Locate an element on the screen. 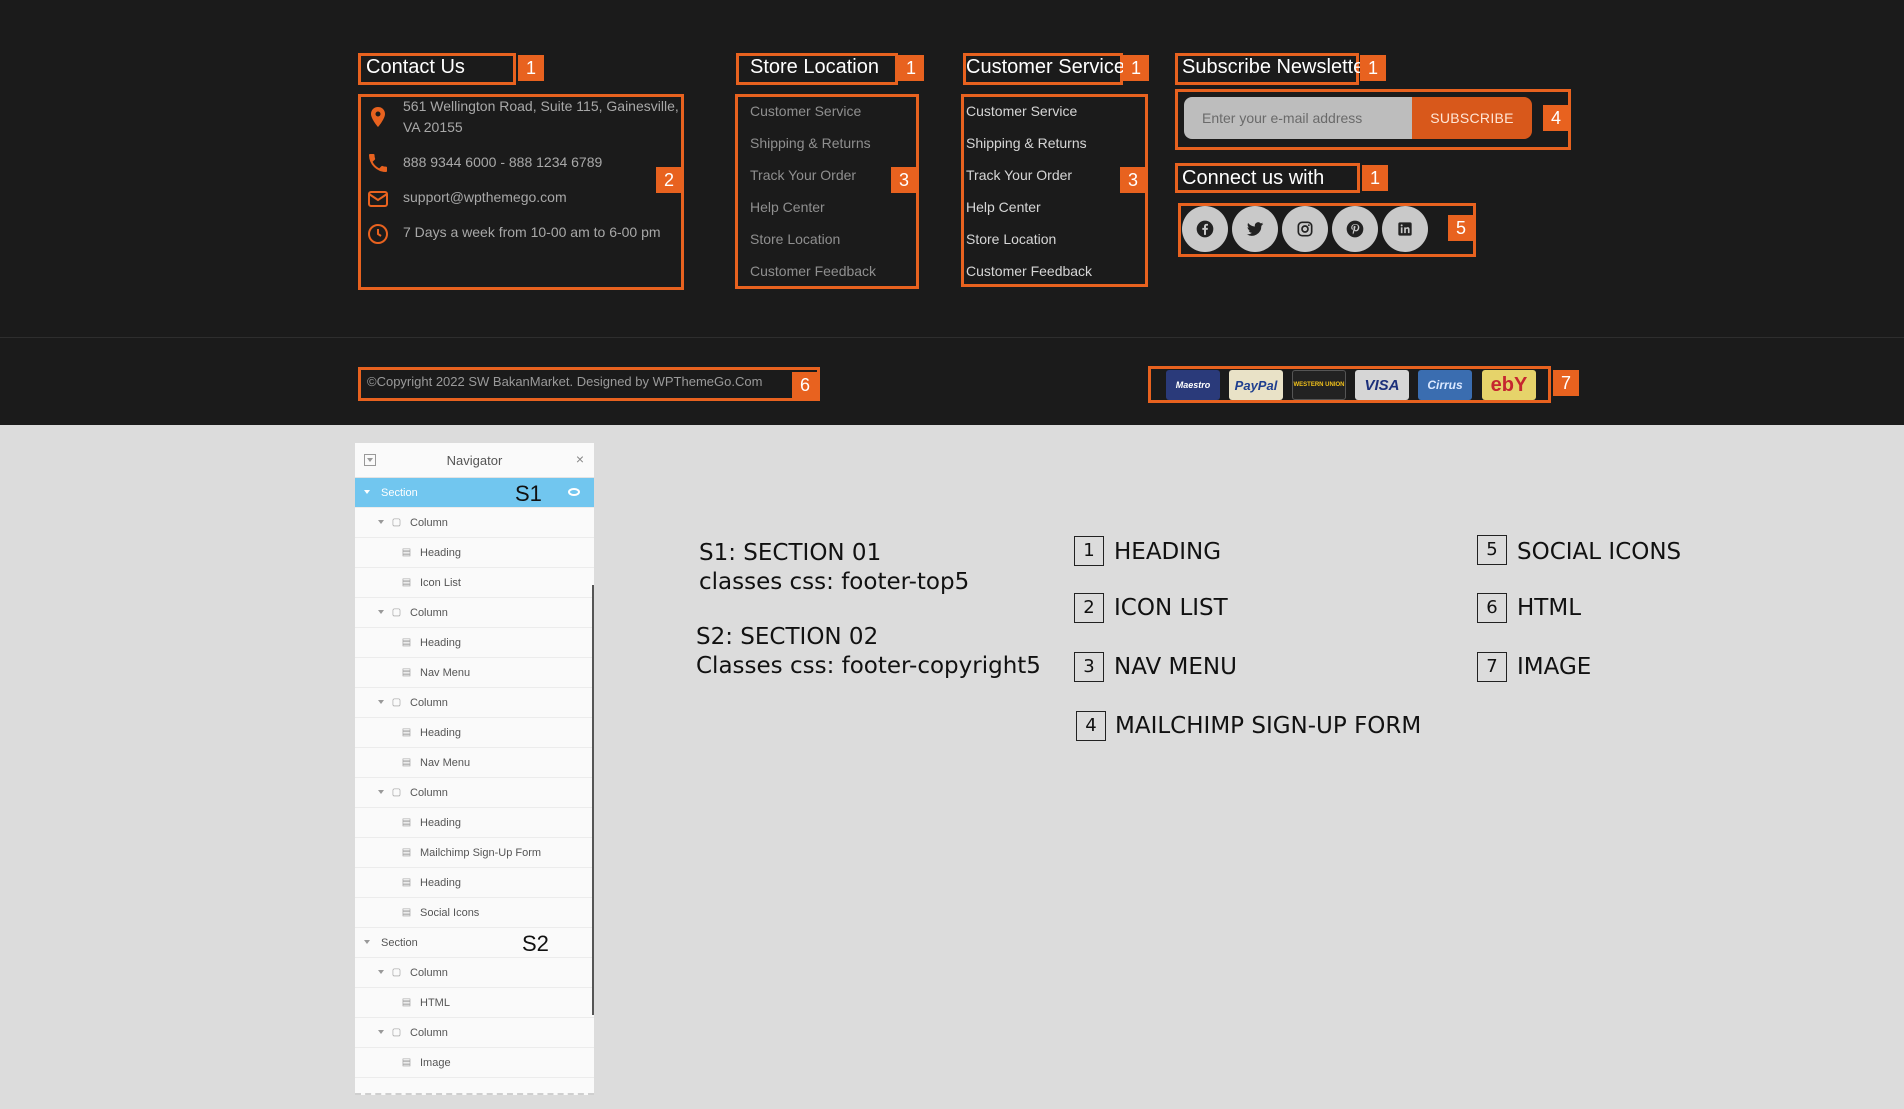 Image resolution: width=1904 pixels, height=1109 pixels. store-location-heading: Store Location is located at coordinates (814, 67).